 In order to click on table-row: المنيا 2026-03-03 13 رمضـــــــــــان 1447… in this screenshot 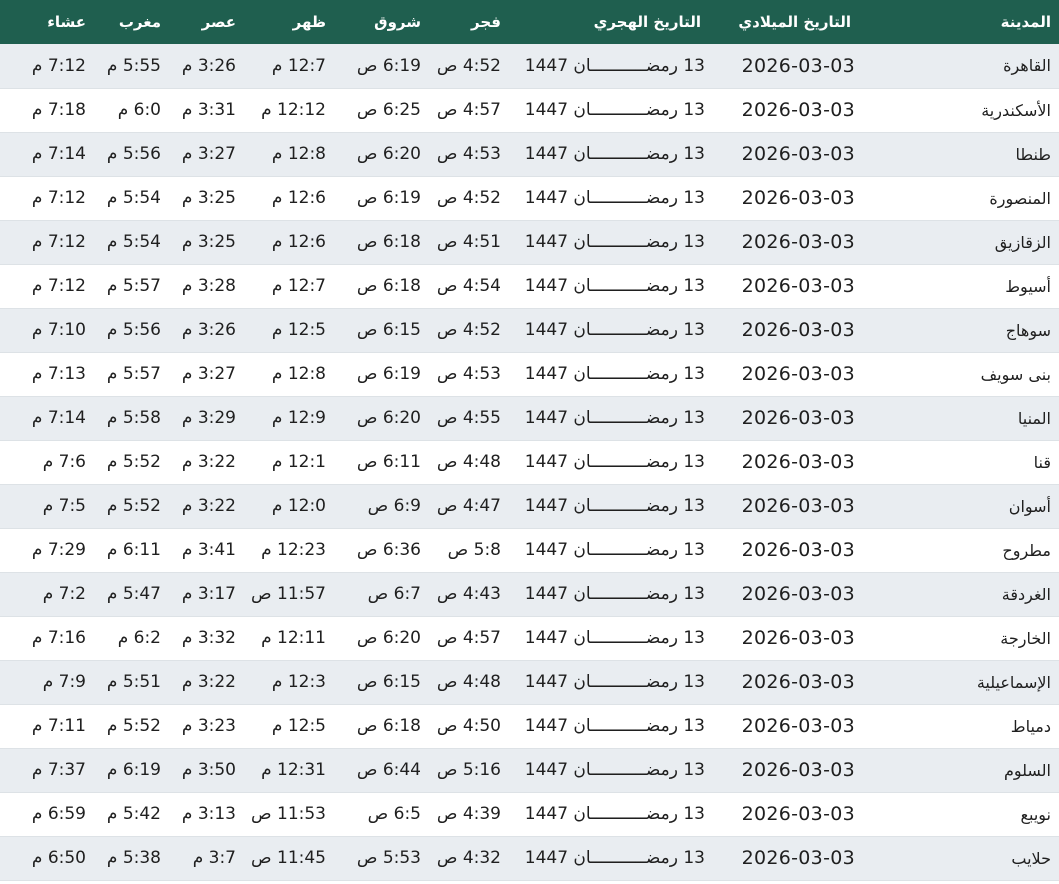, I will do `click(529, 418)`.